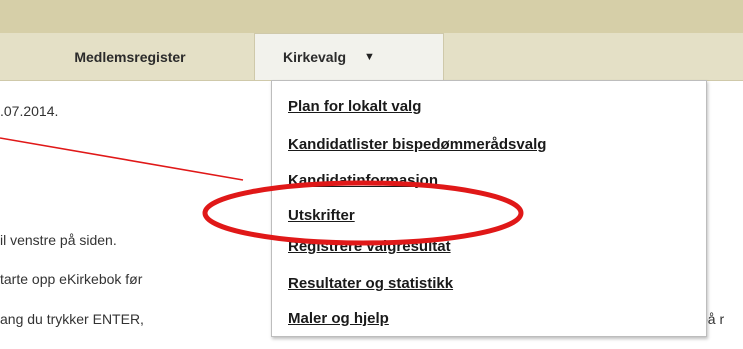  I want to click on menu-item-registrere-valgresultat: Registrere valgresultat, so click(369, 246).